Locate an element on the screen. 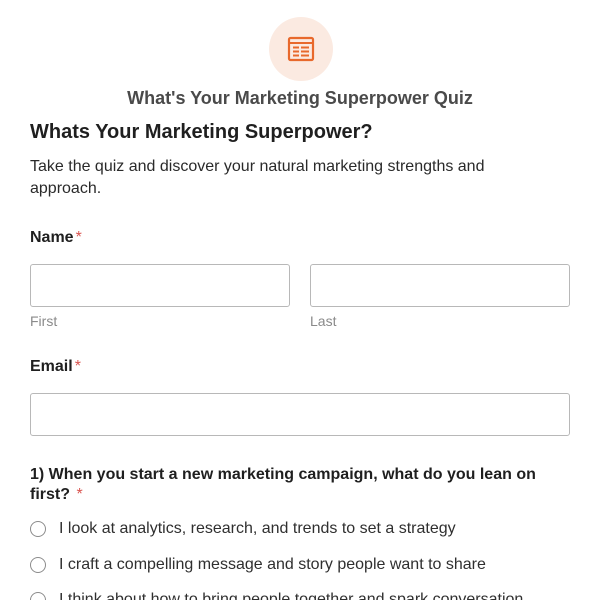  last-name-sublabel: Last is located at coordinates (323, 321).